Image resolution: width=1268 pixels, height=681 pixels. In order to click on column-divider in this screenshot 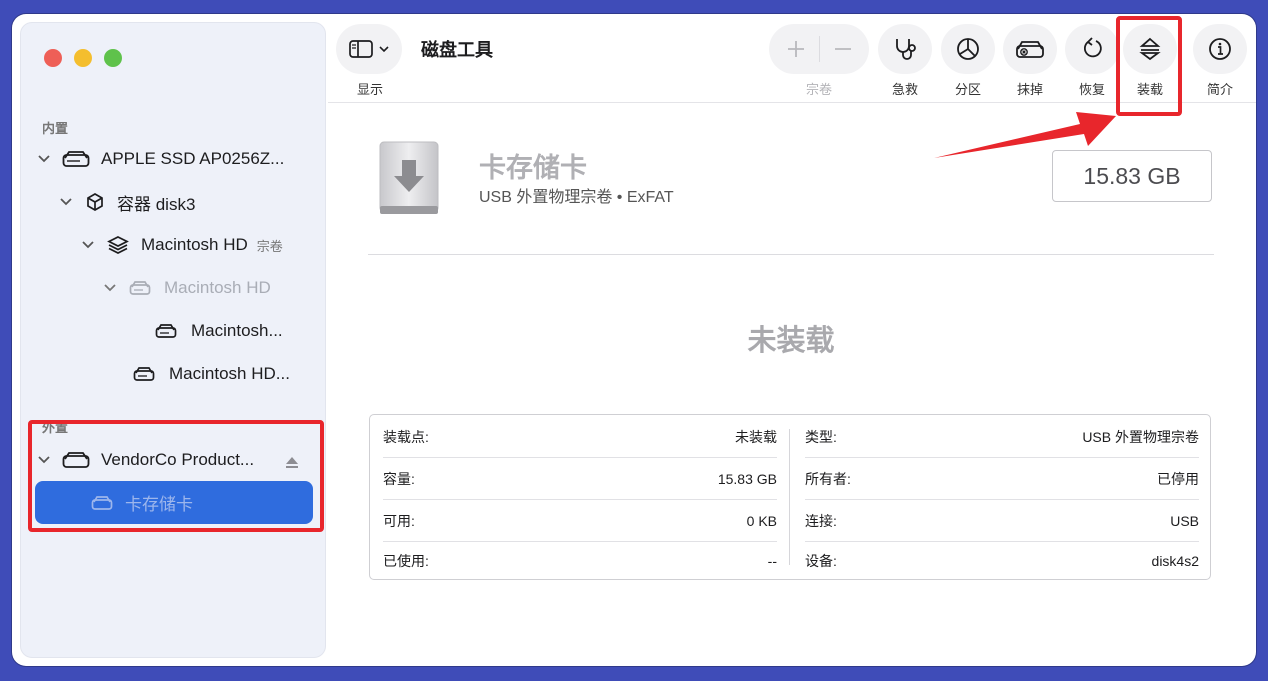, I will do `click(789, 497)`.